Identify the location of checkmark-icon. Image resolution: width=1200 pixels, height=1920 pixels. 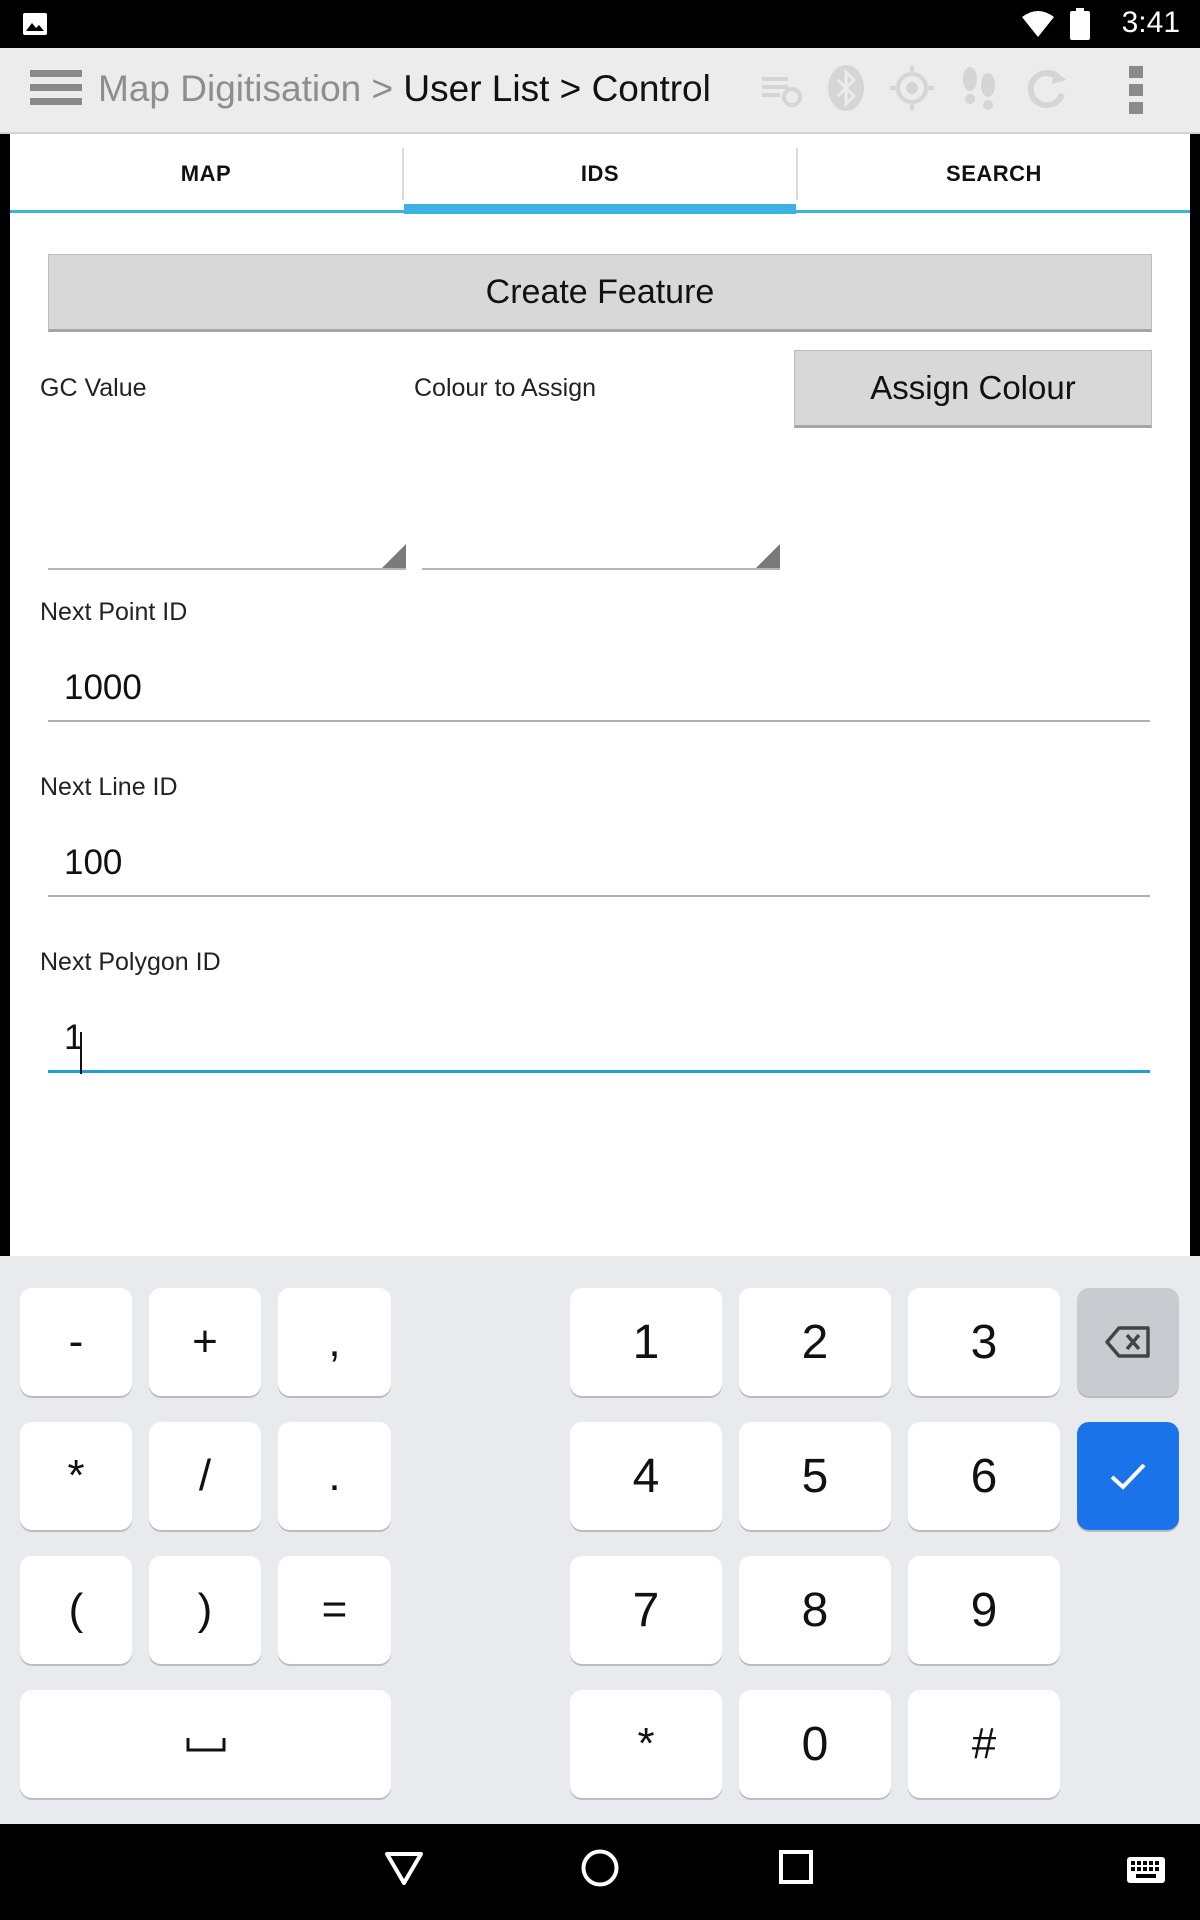
(1128, 1476).